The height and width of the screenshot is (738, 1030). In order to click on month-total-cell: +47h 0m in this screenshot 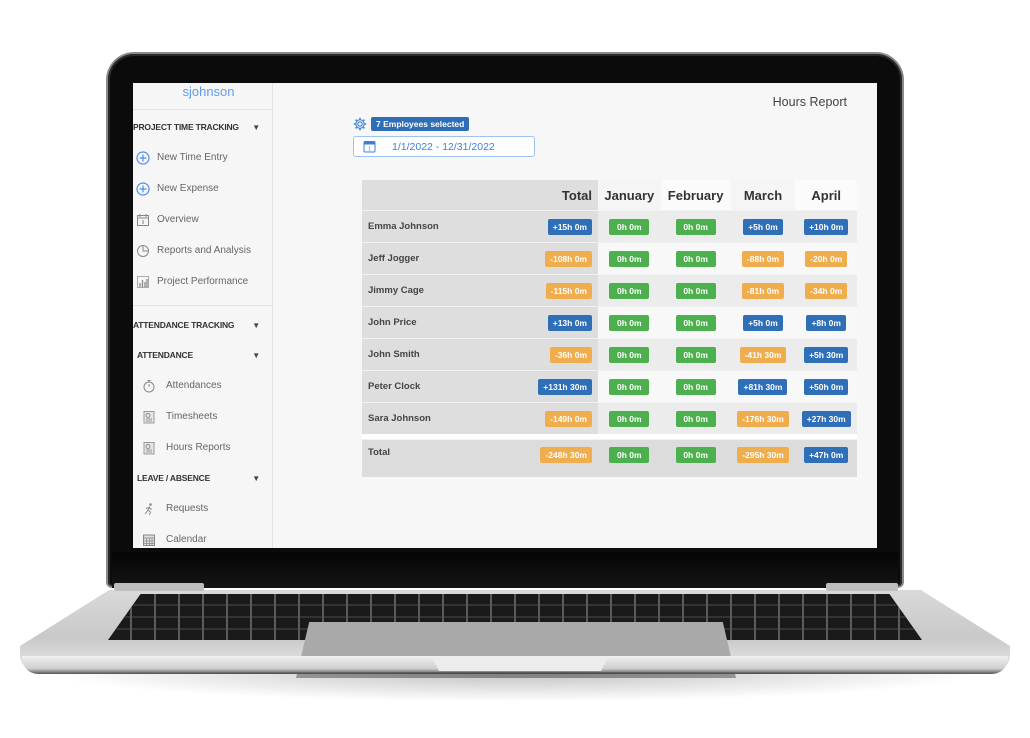, I will do `click(826, 458)`.